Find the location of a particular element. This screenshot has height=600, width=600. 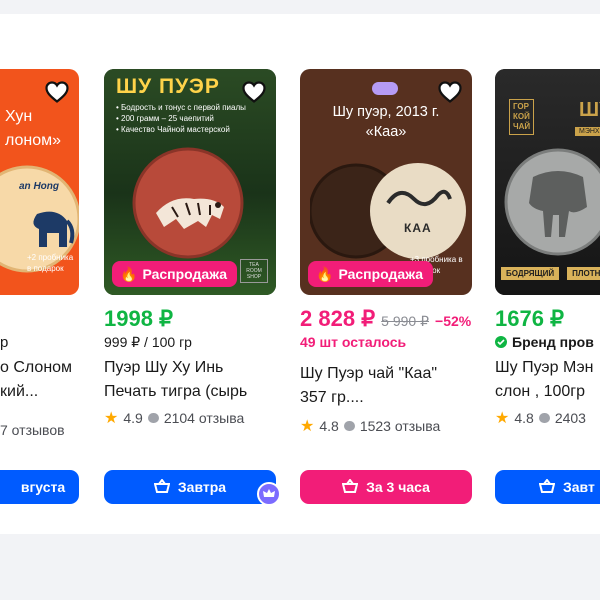

delivery-button: Завтра is located at coordinates (190, 487).